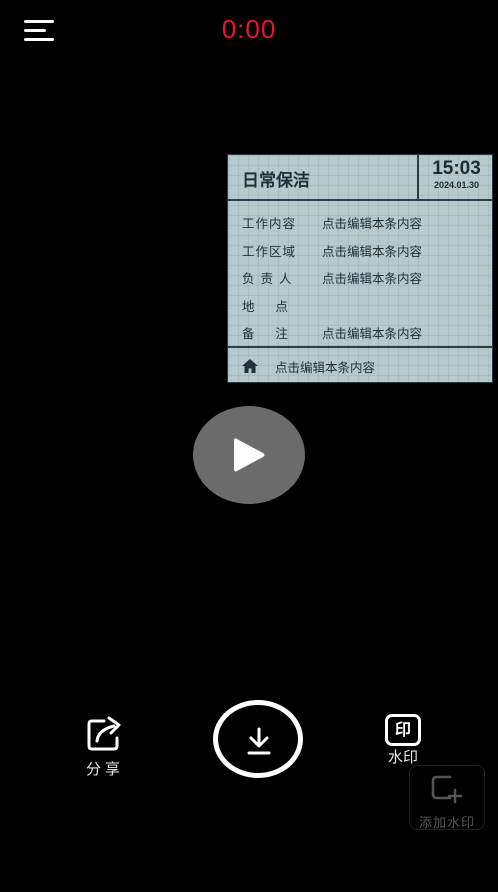 This screenshot has height=892, width=498. What do you see at coordinates (447, 789) in the screenshot?
I see `add-image-icon` at bounding box center [447, 789].